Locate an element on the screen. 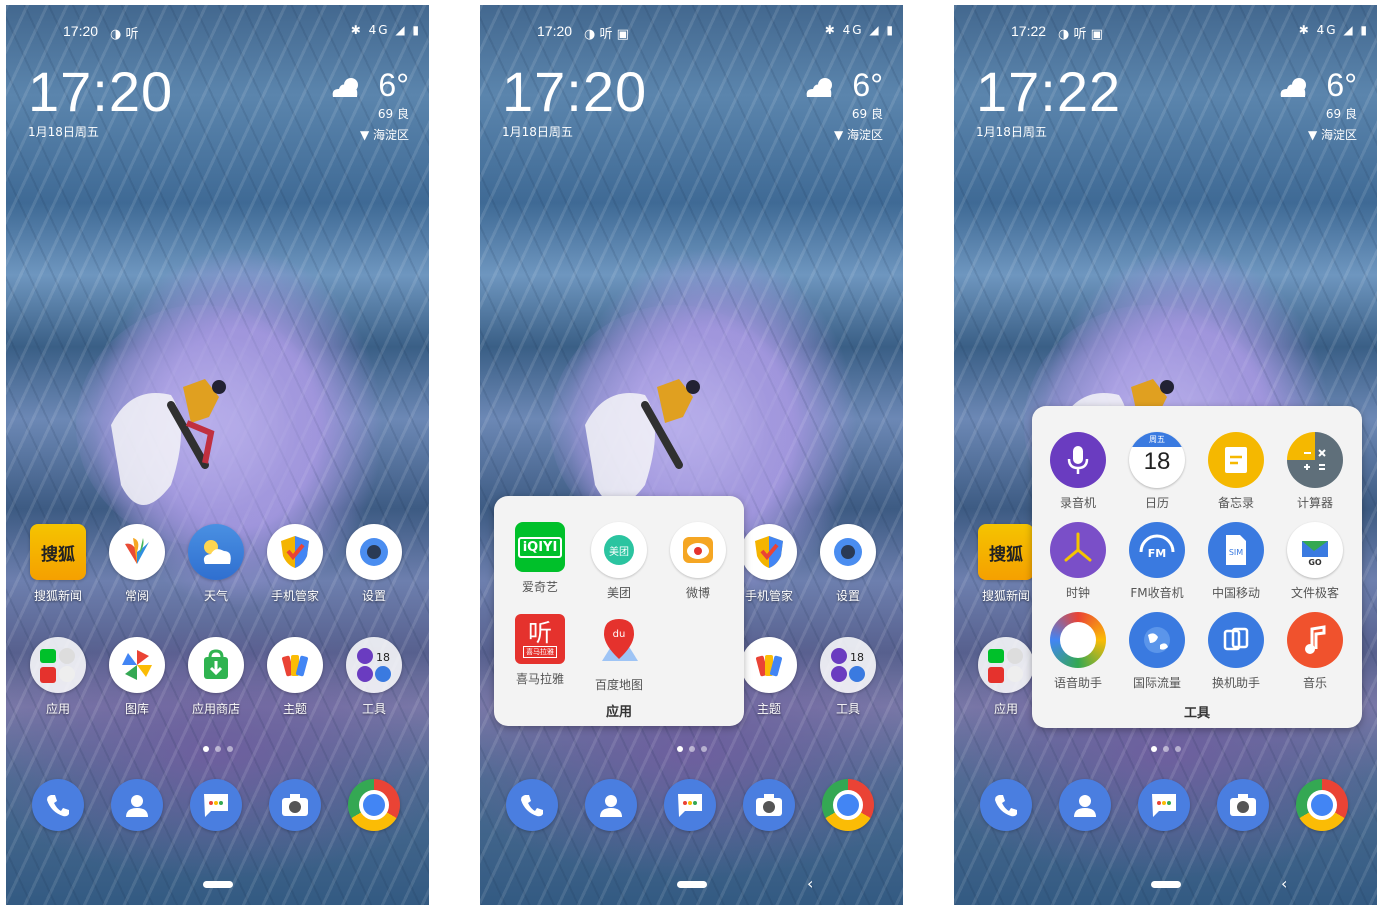 The image size is (1386, 906). changyue-book-icon is located at coordinates (137, 552).